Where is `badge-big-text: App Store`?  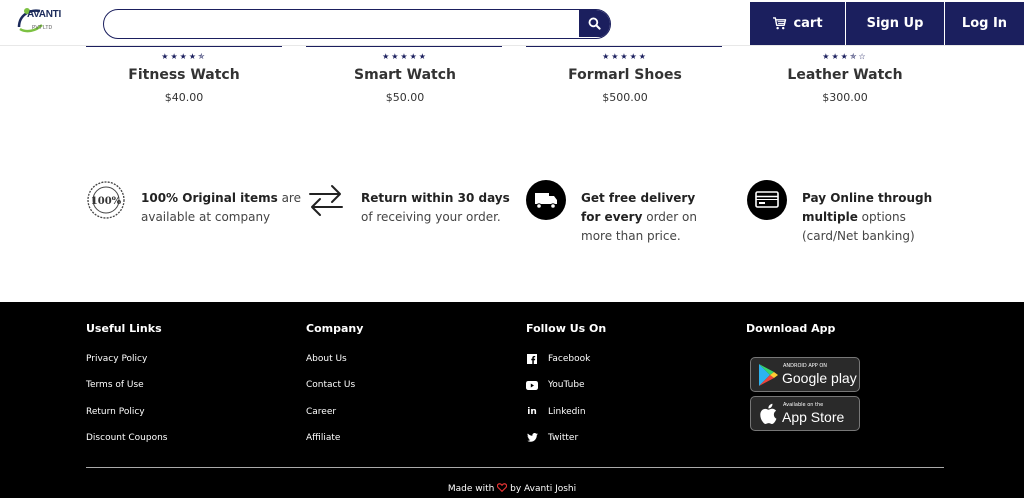
badge-big-text: App Store is located at coordinates (813, 417).